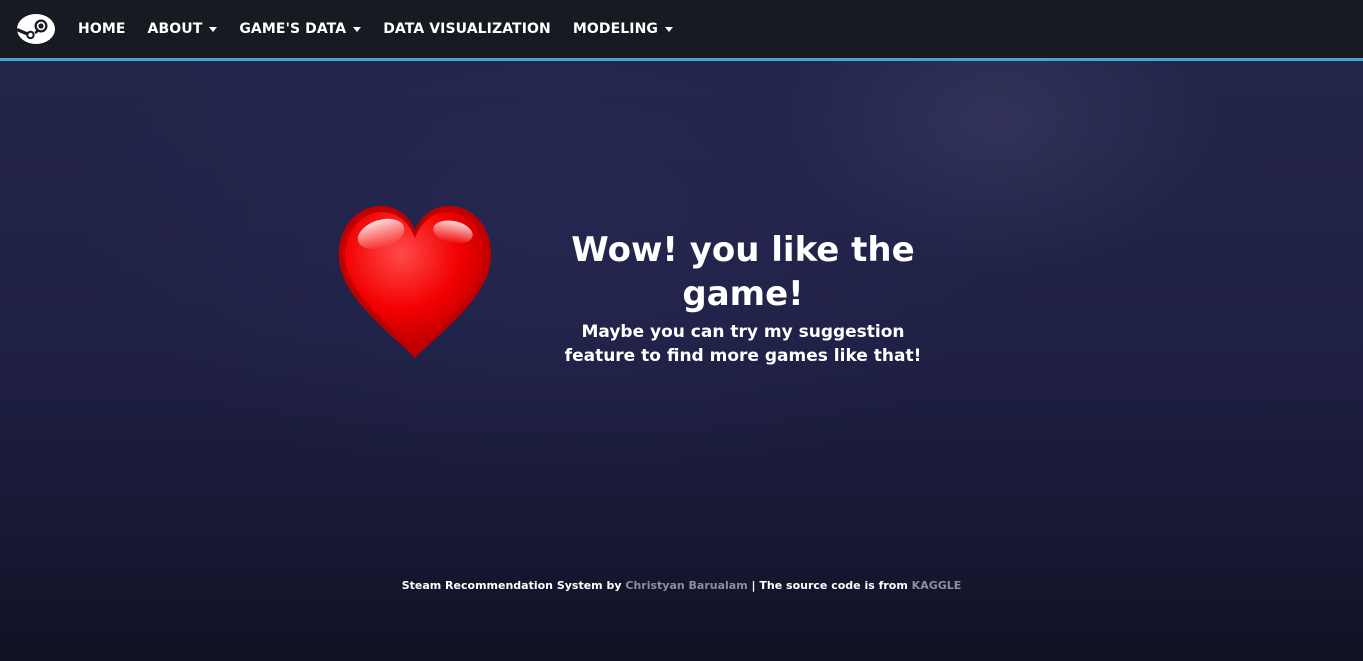 This screenshot has height=661, width=1363. I want to click on nav-item-modeling: MODELING, so click(623, 29).